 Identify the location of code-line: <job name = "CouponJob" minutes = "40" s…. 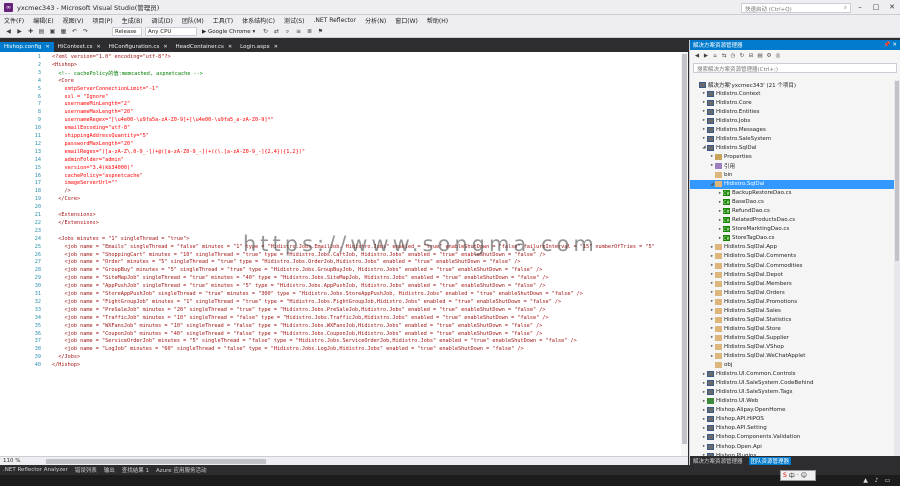
(297, 334).